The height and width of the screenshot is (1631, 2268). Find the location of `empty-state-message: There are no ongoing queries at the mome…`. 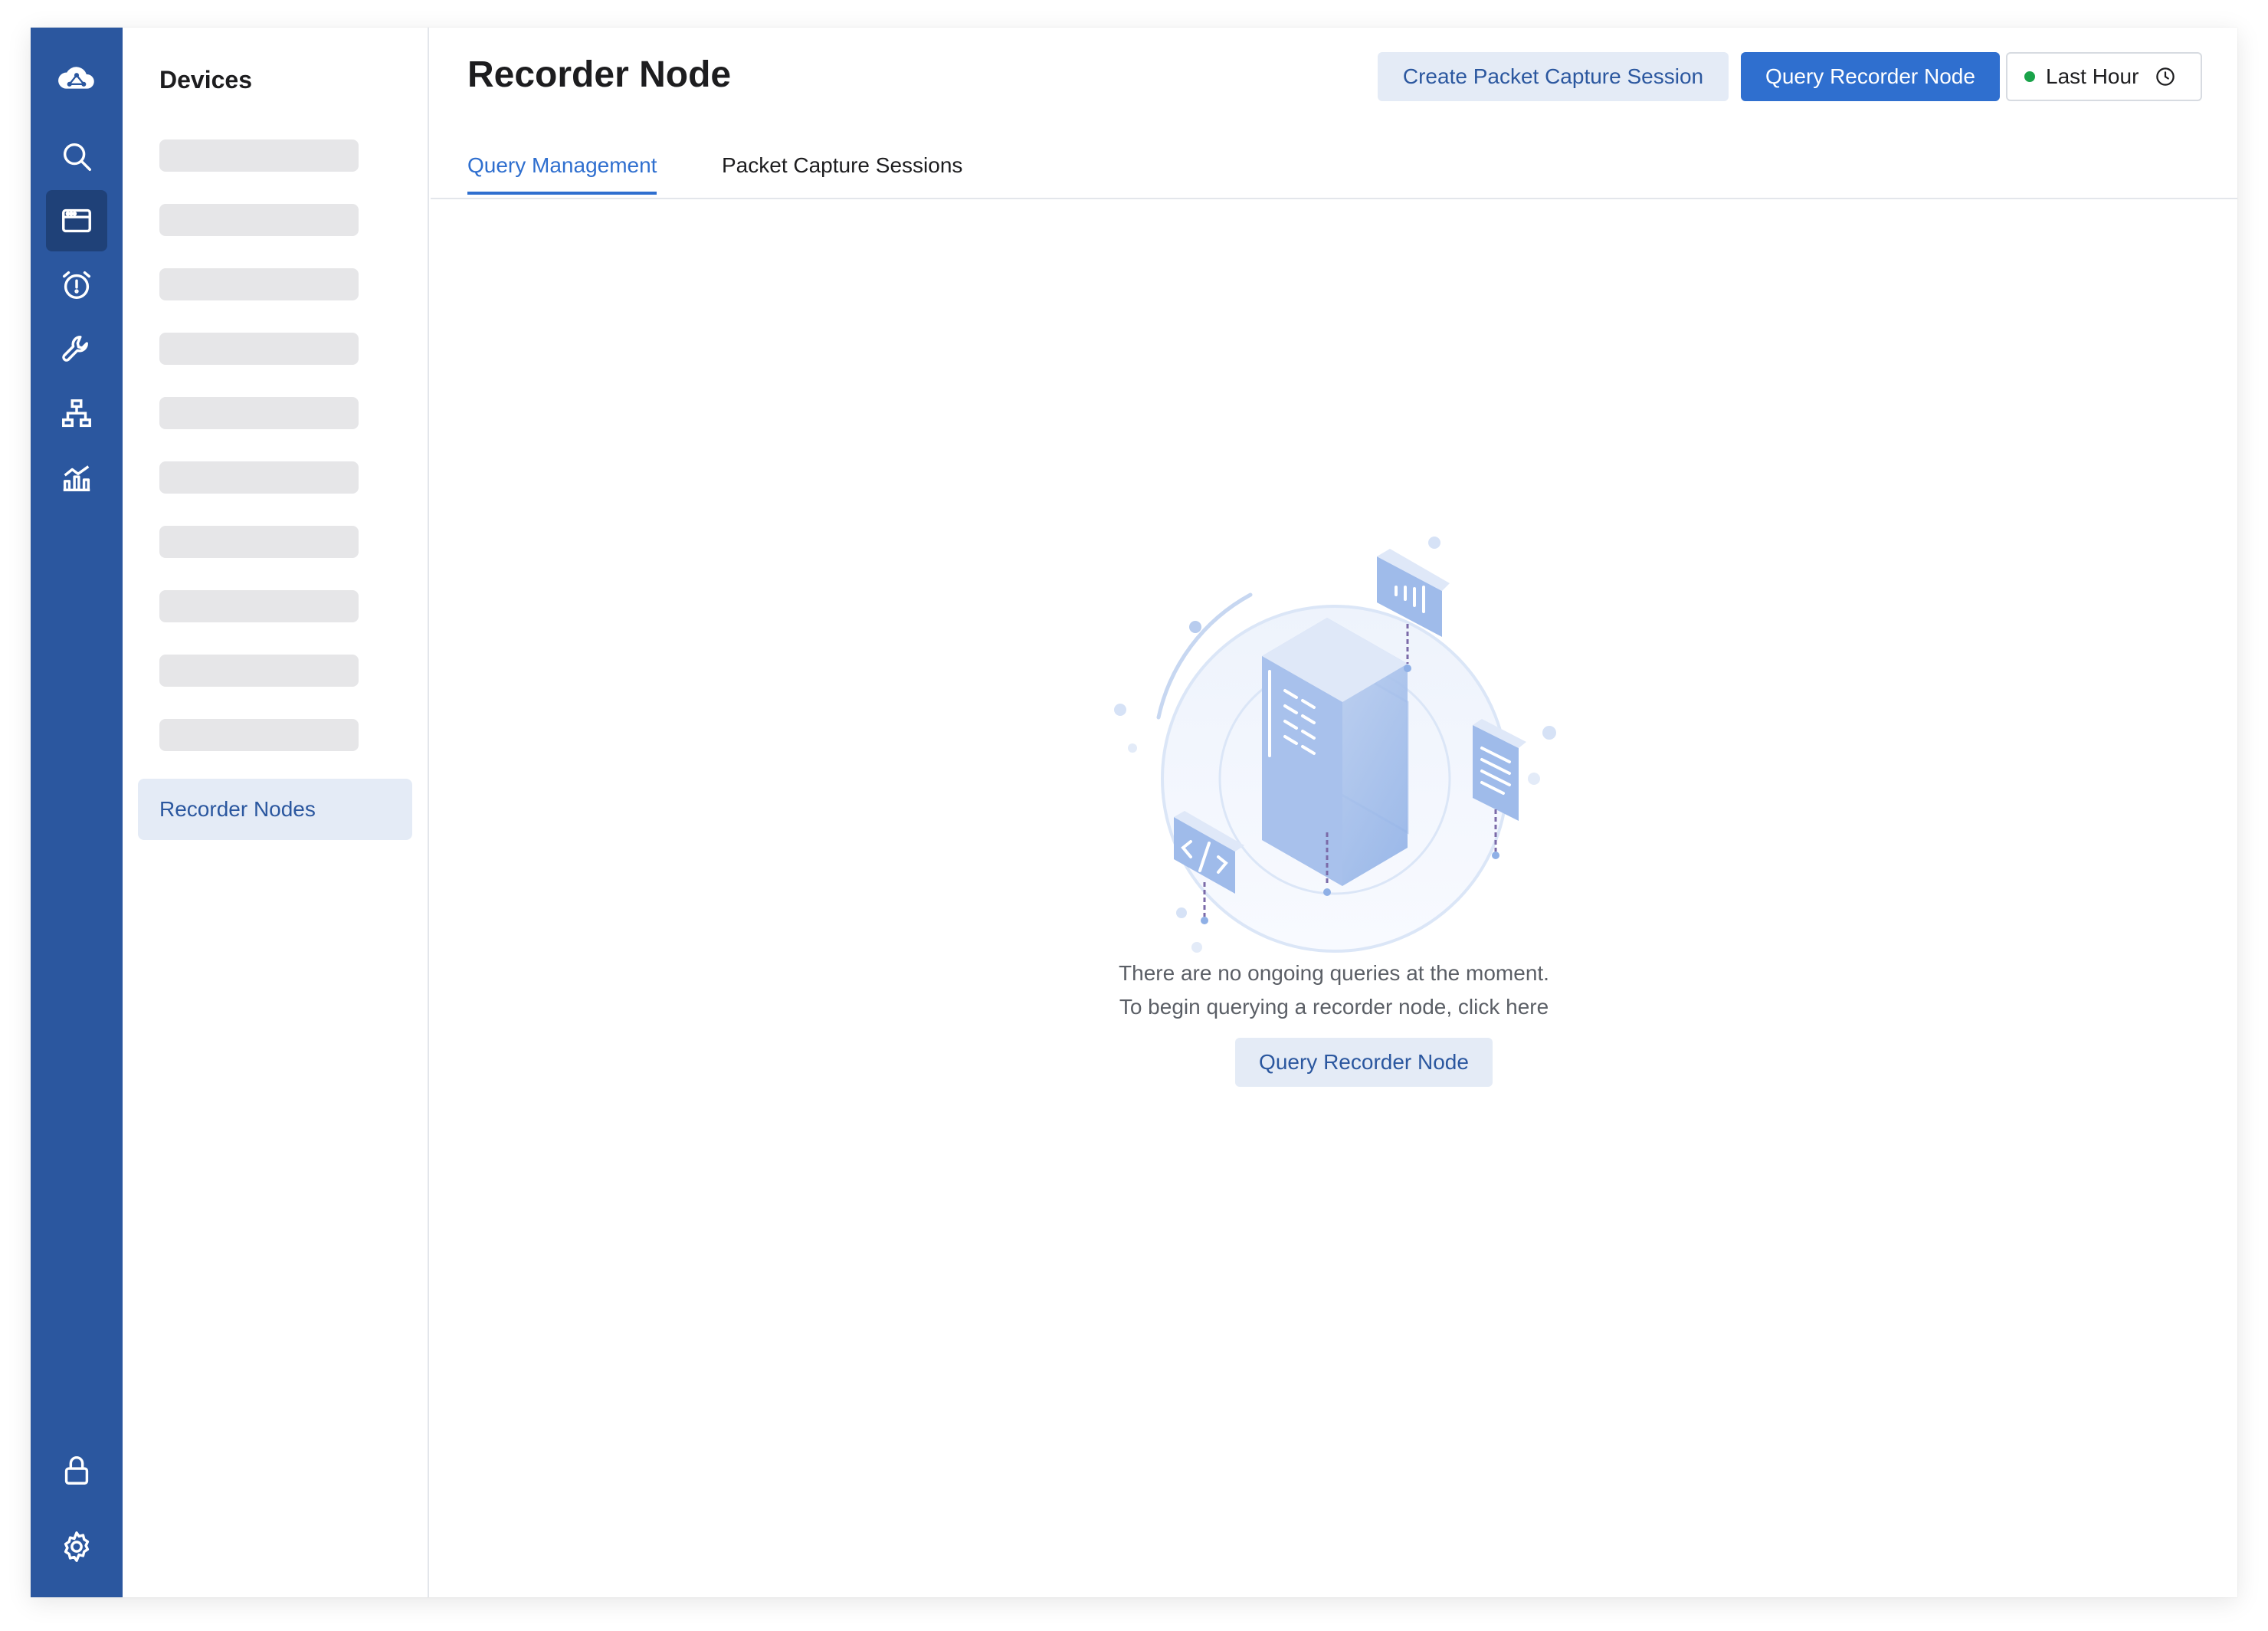

empty-state-message: There are no ongoing queries at the mome… is located at coordinates (1334, 990).